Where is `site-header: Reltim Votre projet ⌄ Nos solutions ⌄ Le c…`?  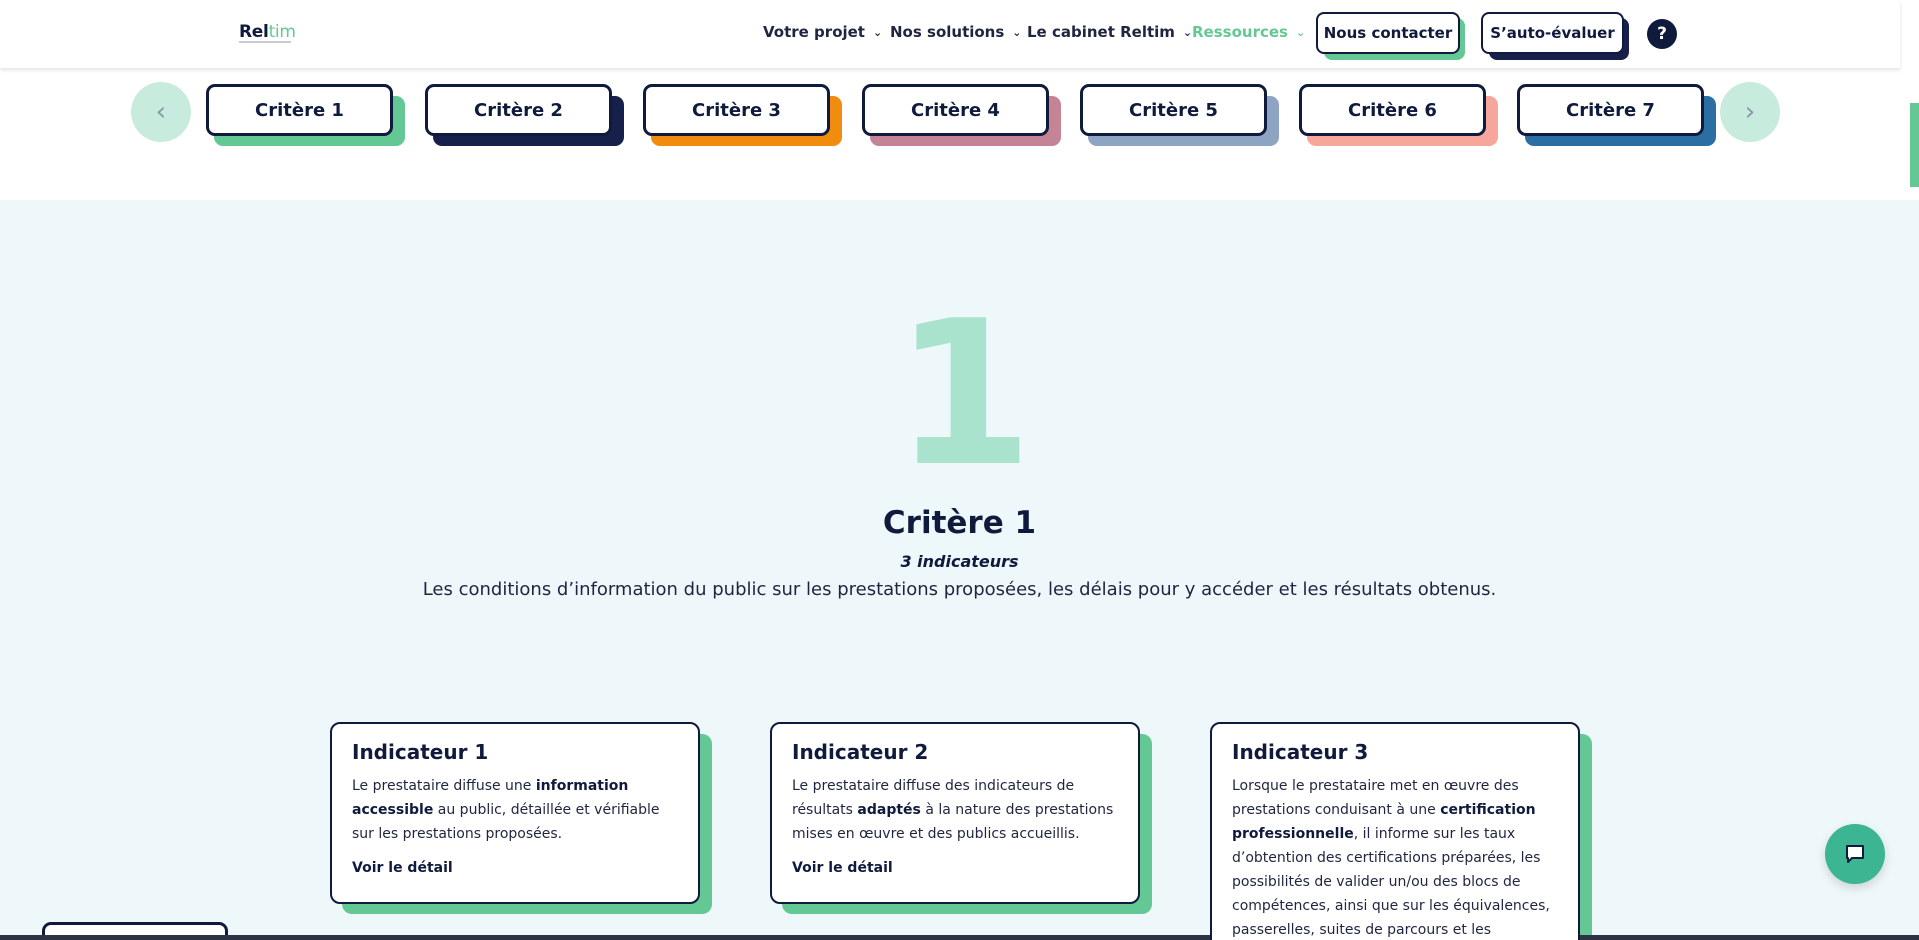 site-header: Reltim Votre projet ⌄ Nos solutions ⌄ Le c… is located at coordinates (950, 34).